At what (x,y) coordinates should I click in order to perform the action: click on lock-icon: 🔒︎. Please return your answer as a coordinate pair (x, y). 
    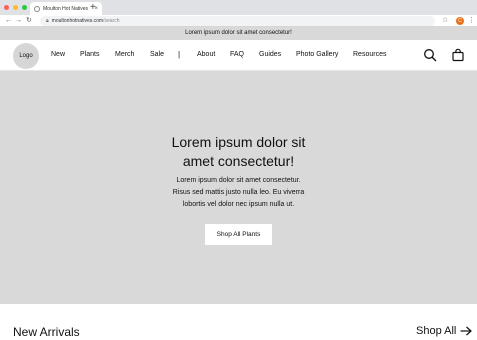
    Looking at the image, I should click on (47, 21).